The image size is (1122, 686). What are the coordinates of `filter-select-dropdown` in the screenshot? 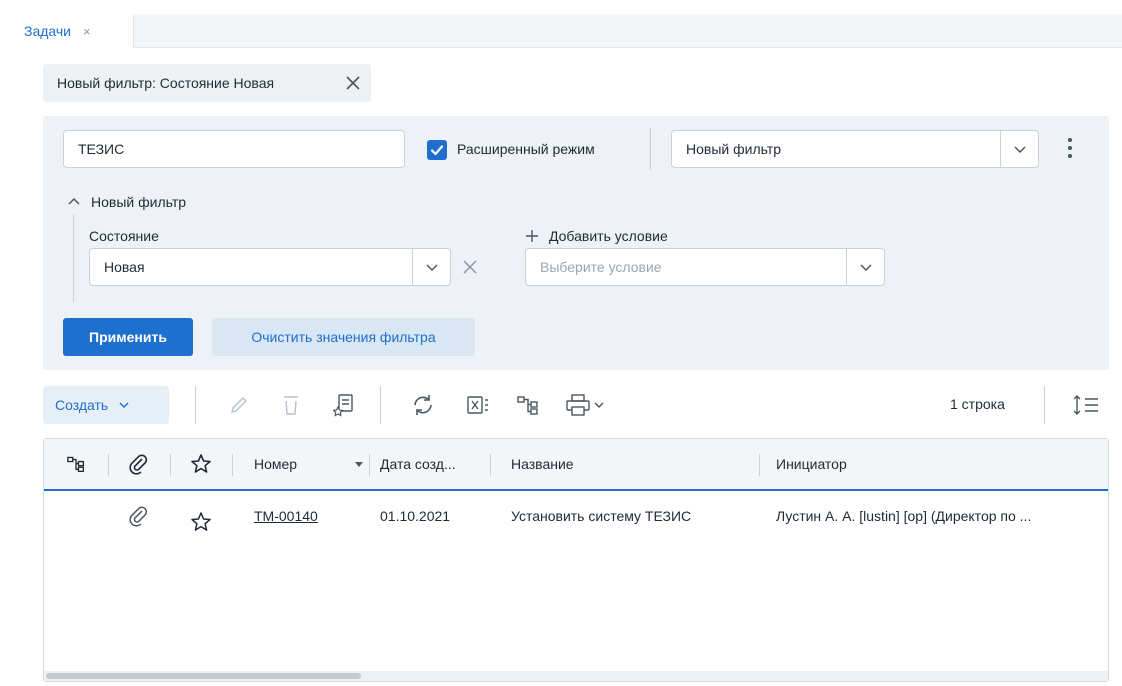 It's located at (1019, 149).